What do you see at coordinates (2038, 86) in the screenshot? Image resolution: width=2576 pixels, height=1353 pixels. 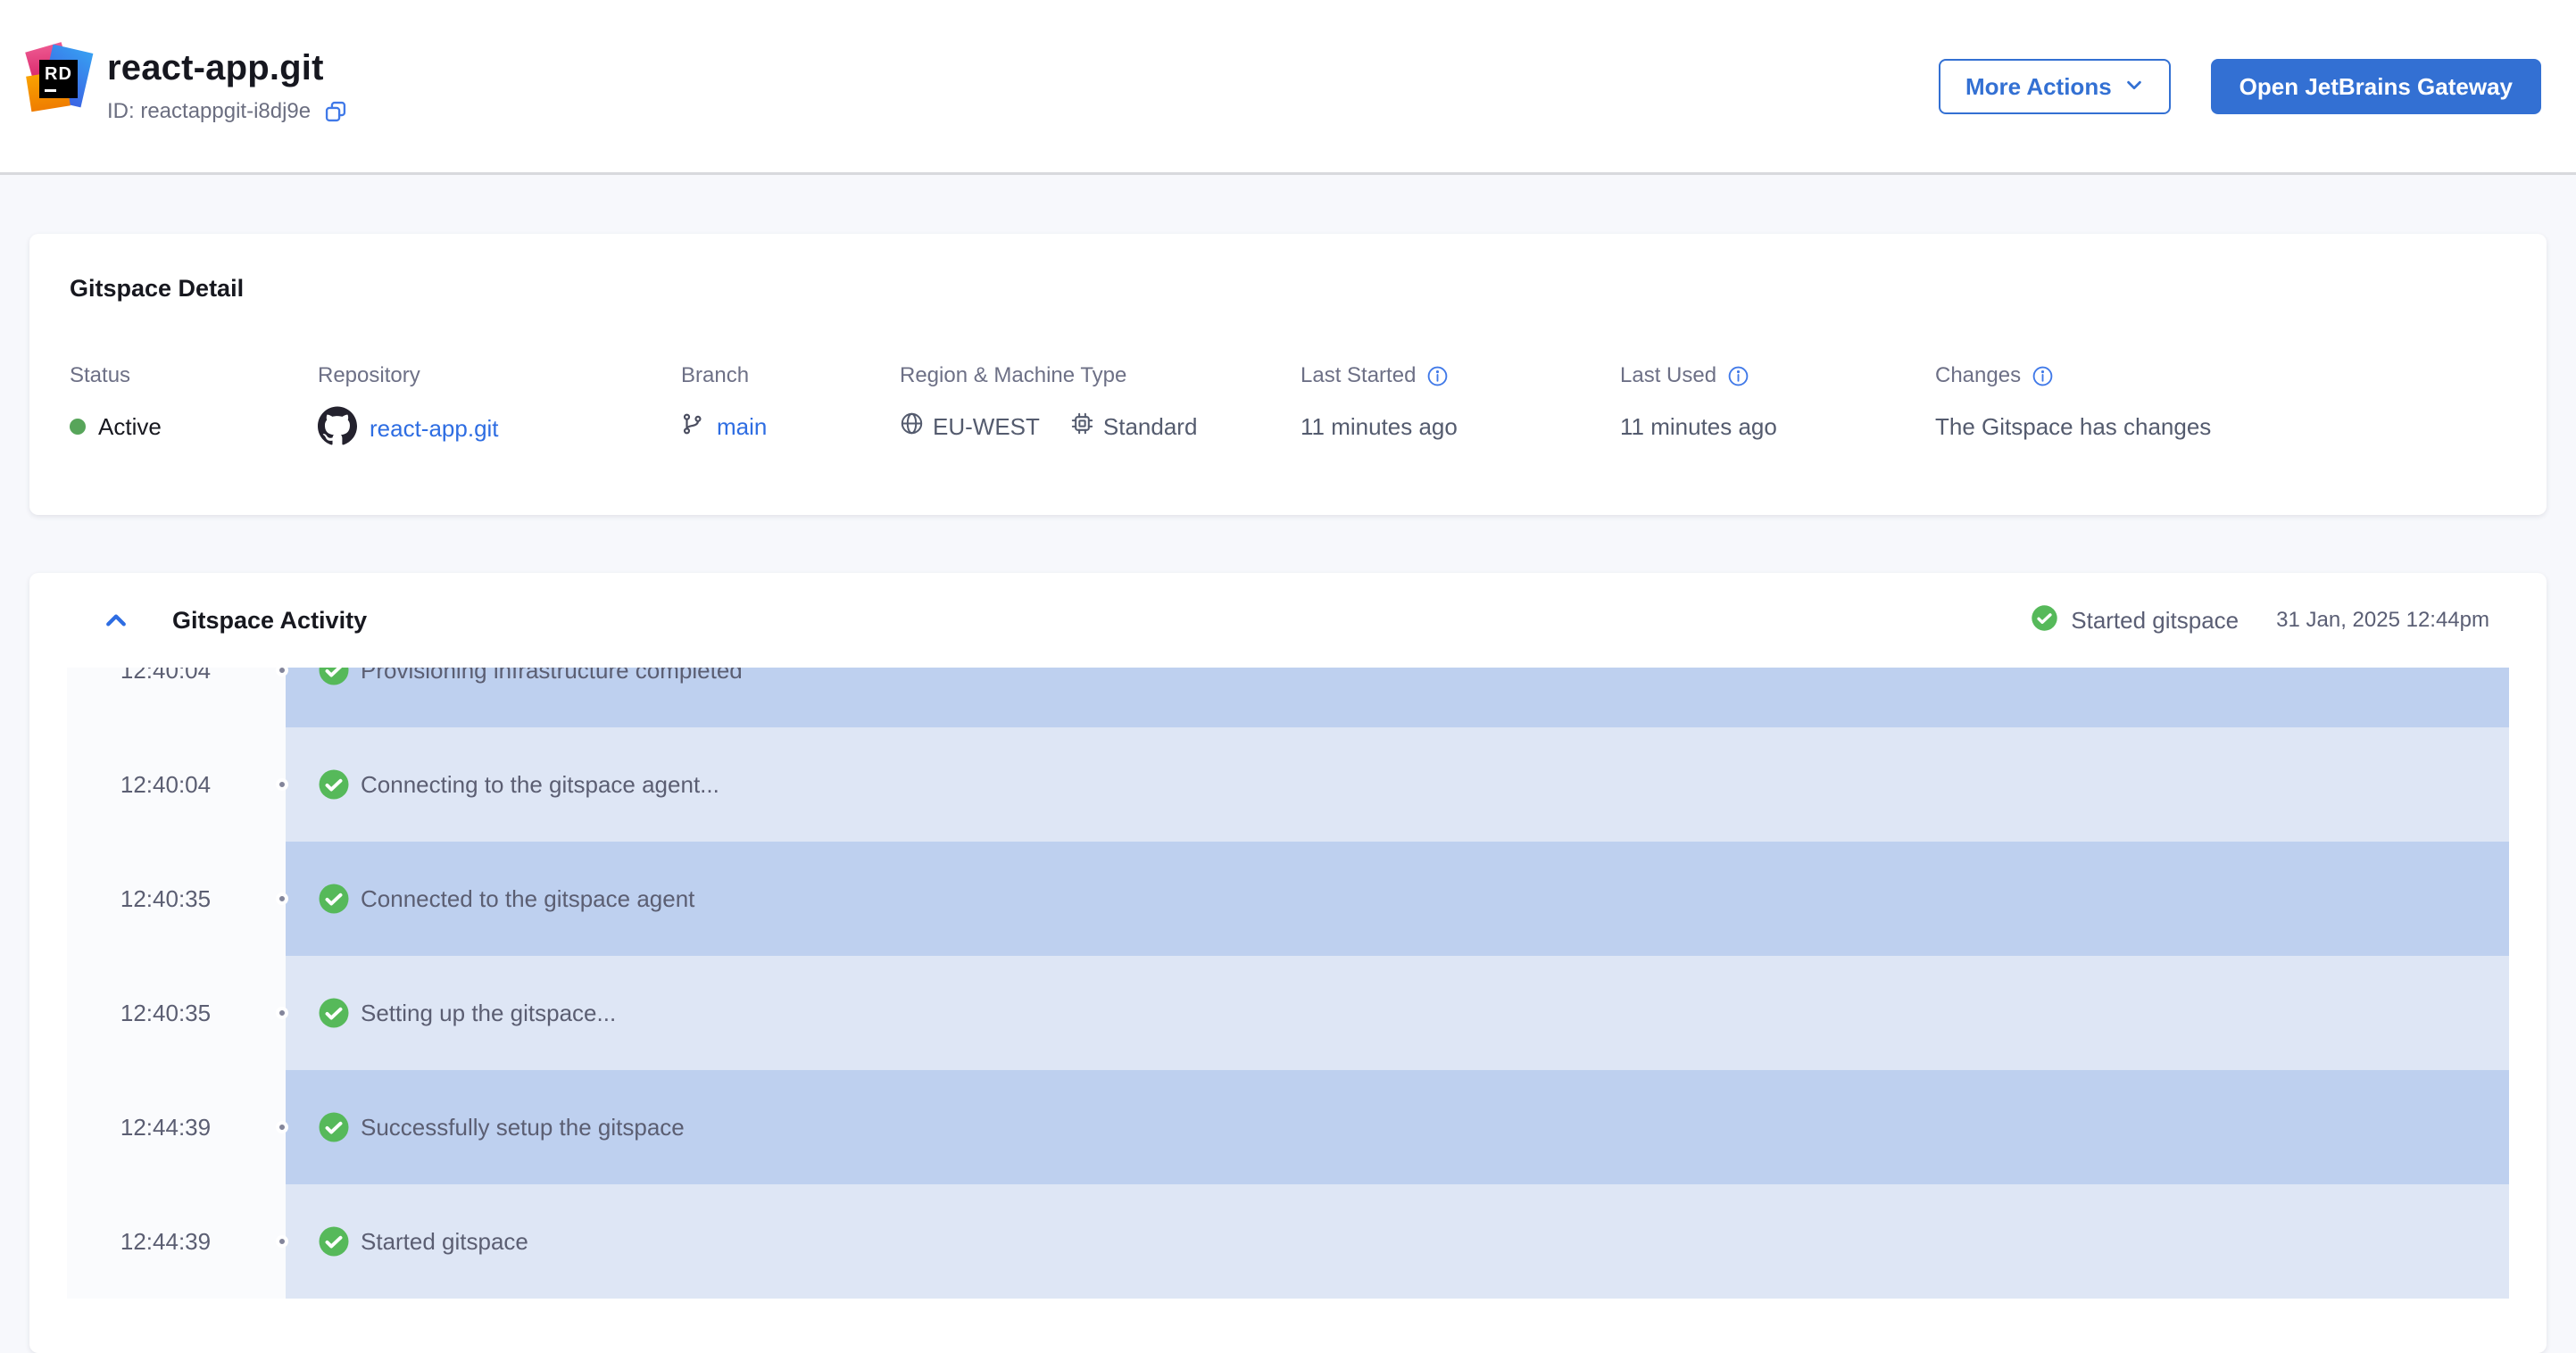 I see `more-actions-label: More Actions` at bounding box center [2038, 86].